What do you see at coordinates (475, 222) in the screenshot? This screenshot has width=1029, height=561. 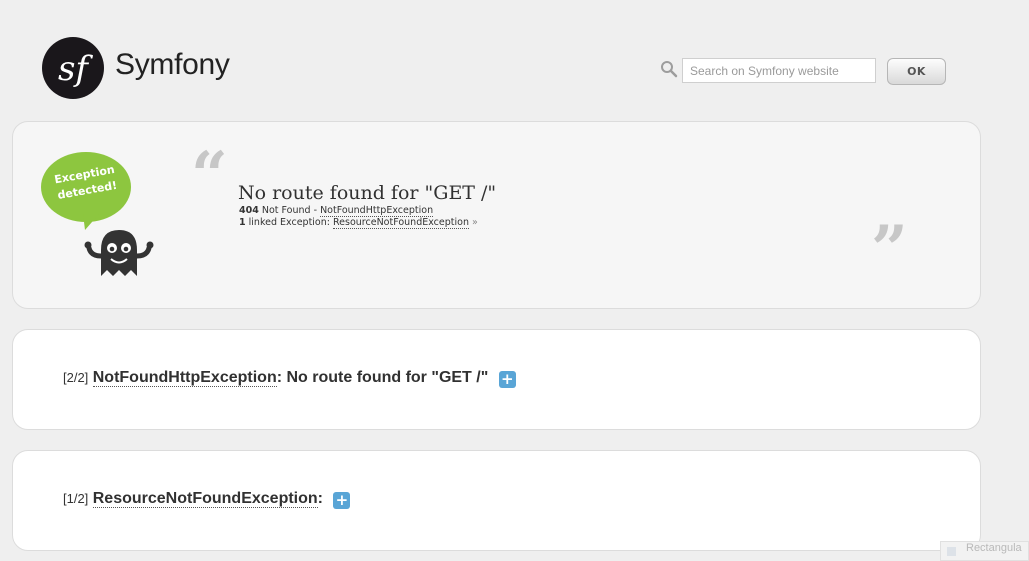 I see `linked-arrow-icon: »` at bounding box center [475, 222].